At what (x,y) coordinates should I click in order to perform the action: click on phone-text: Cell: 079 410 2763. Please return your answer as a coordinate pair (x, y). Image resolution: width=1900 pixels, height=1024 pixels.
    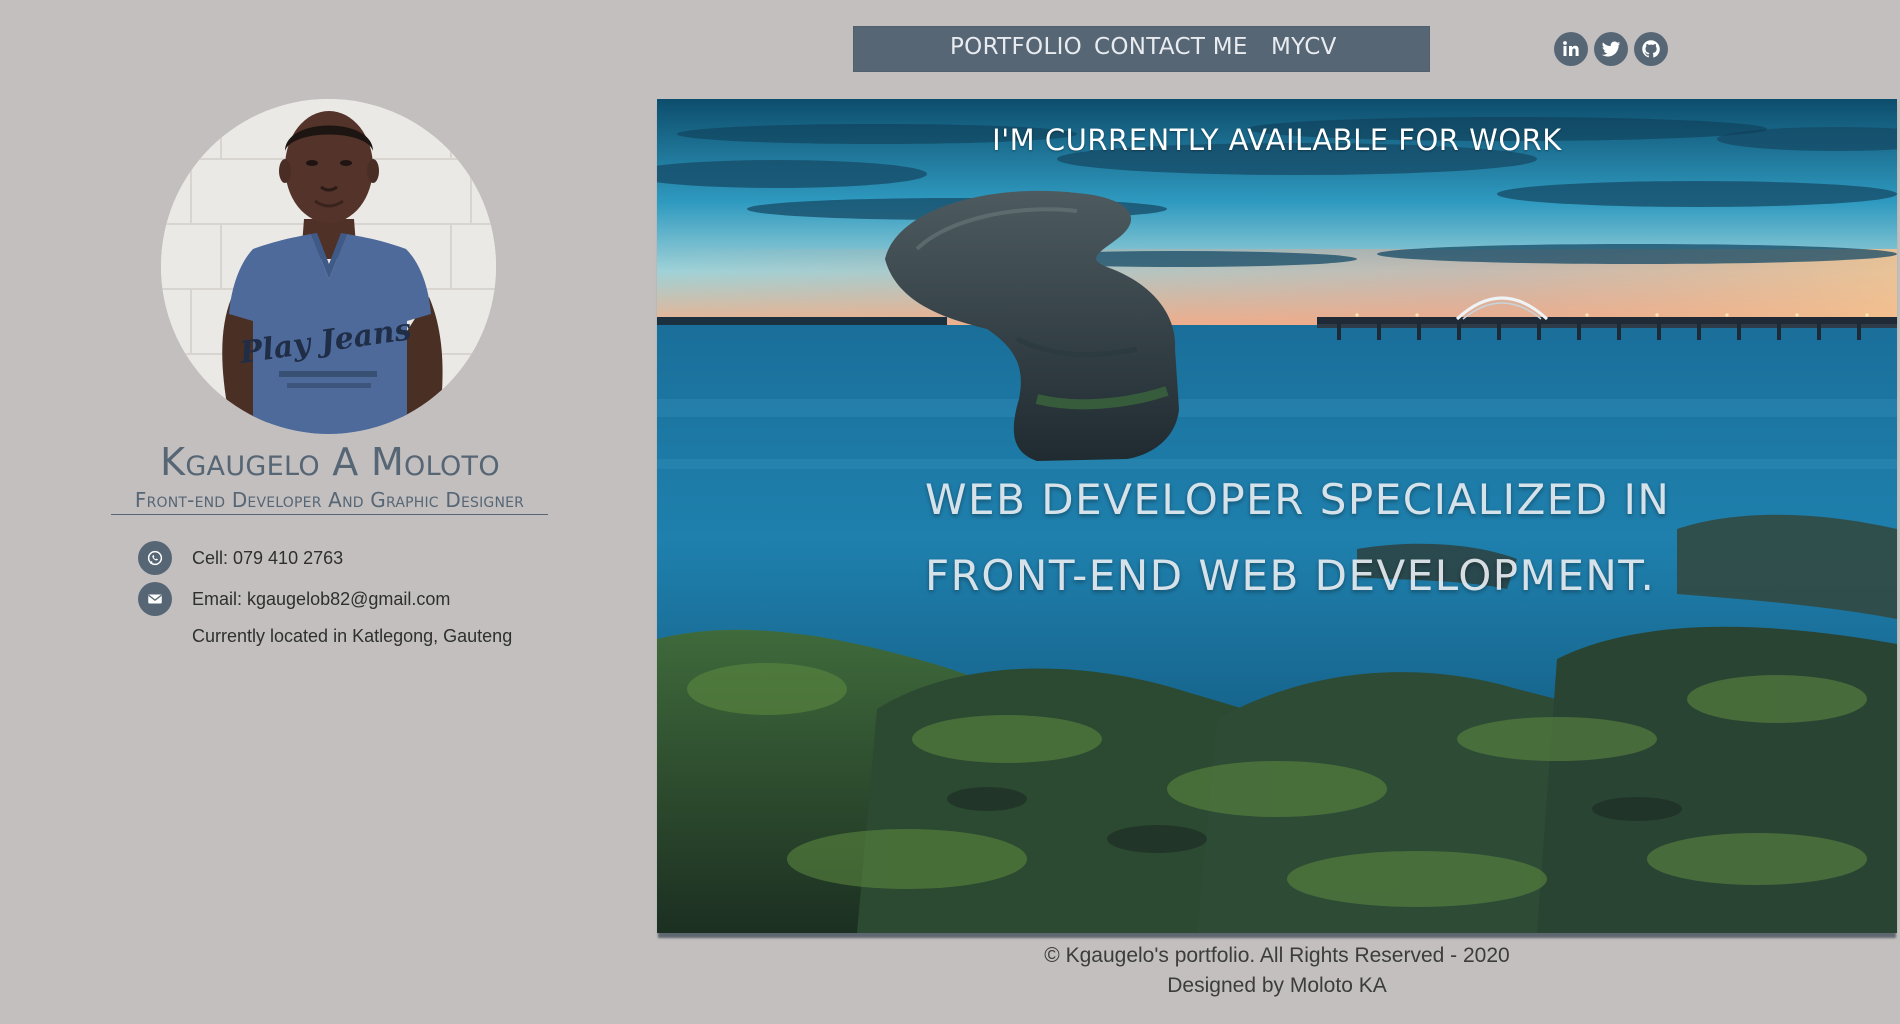
    Looking at the image, I should click on (268, 557).